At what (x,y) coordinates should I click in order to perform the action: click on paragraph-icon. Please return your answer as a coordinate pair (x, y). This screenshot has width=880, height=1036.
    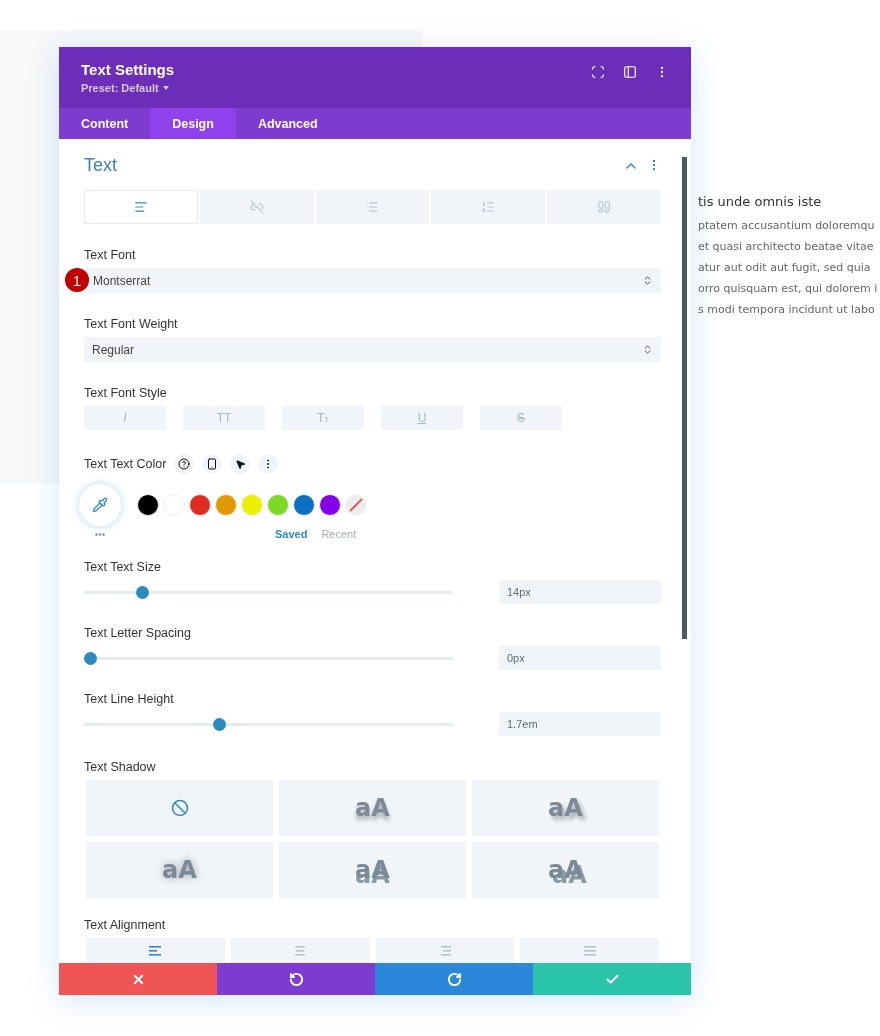
    Looking at the image, I should click on (140, 207).